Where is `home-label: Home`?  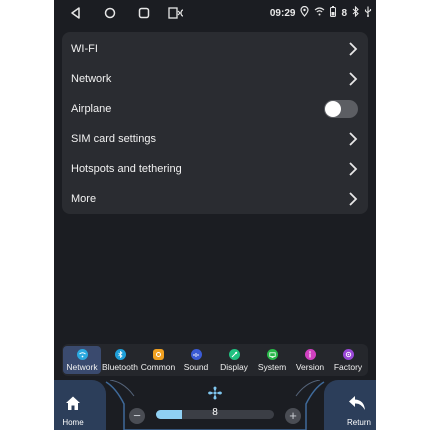 home-label: Home is located at coordinates (73, 422).